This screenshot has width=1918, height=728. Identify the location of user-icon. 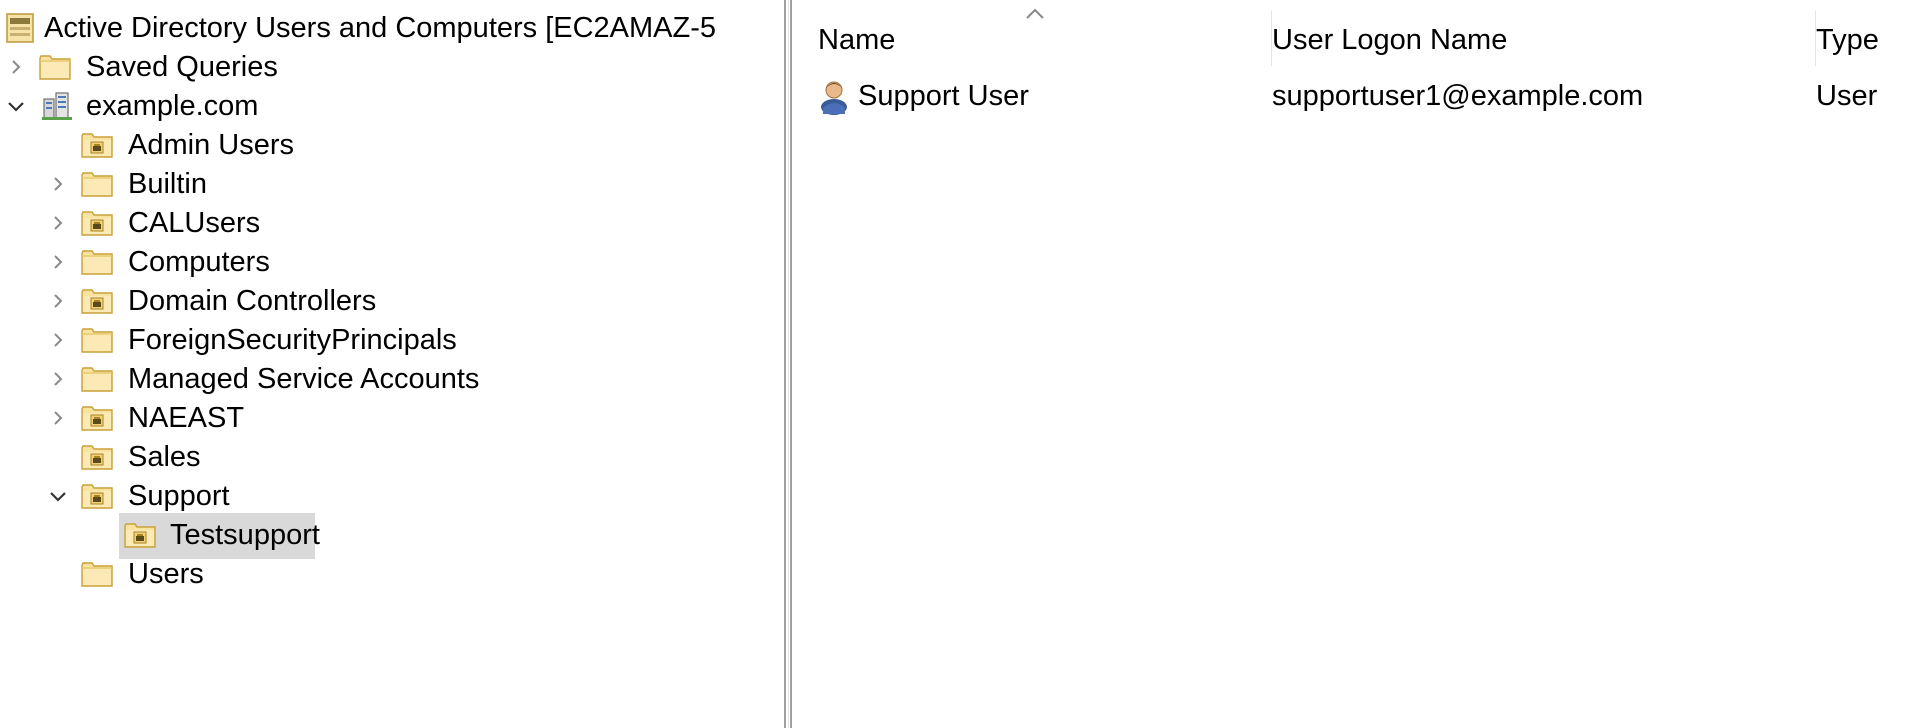
(834, 96).